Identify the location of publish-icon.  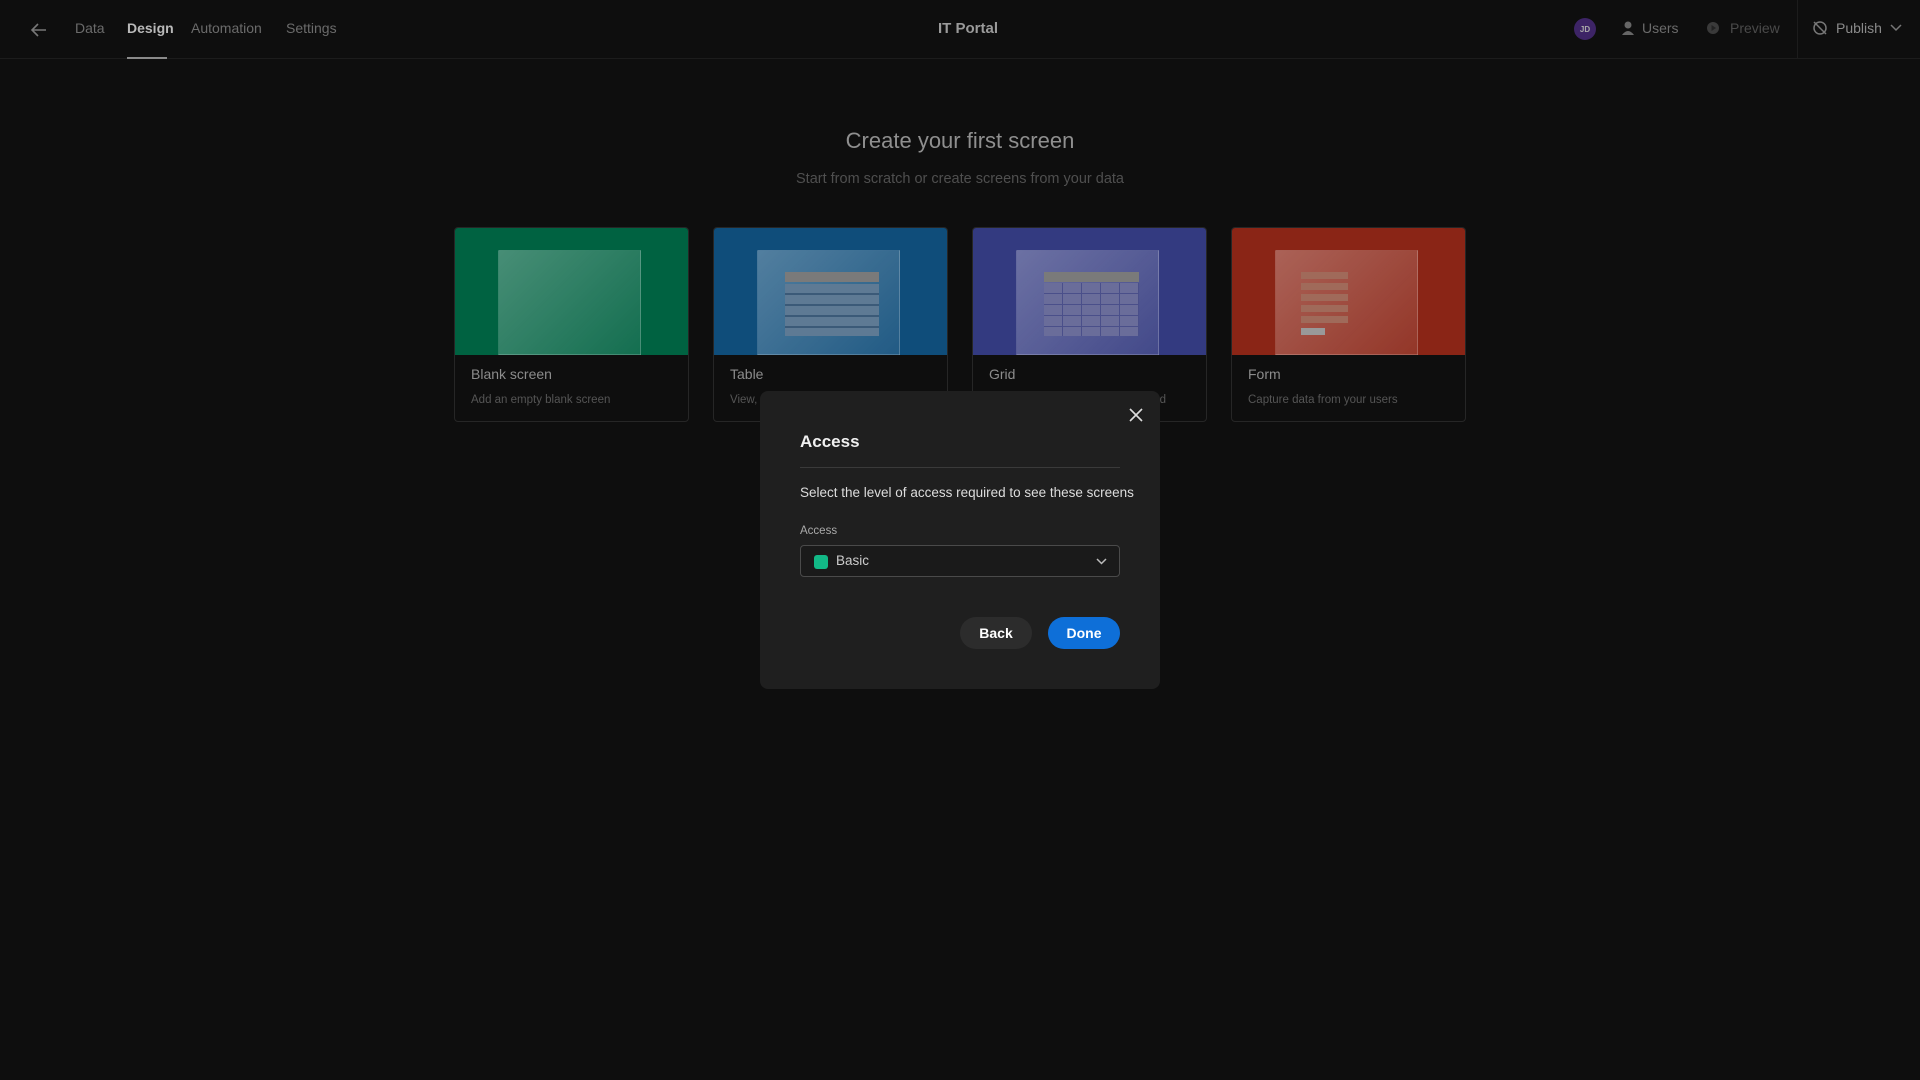
(1820, 28).